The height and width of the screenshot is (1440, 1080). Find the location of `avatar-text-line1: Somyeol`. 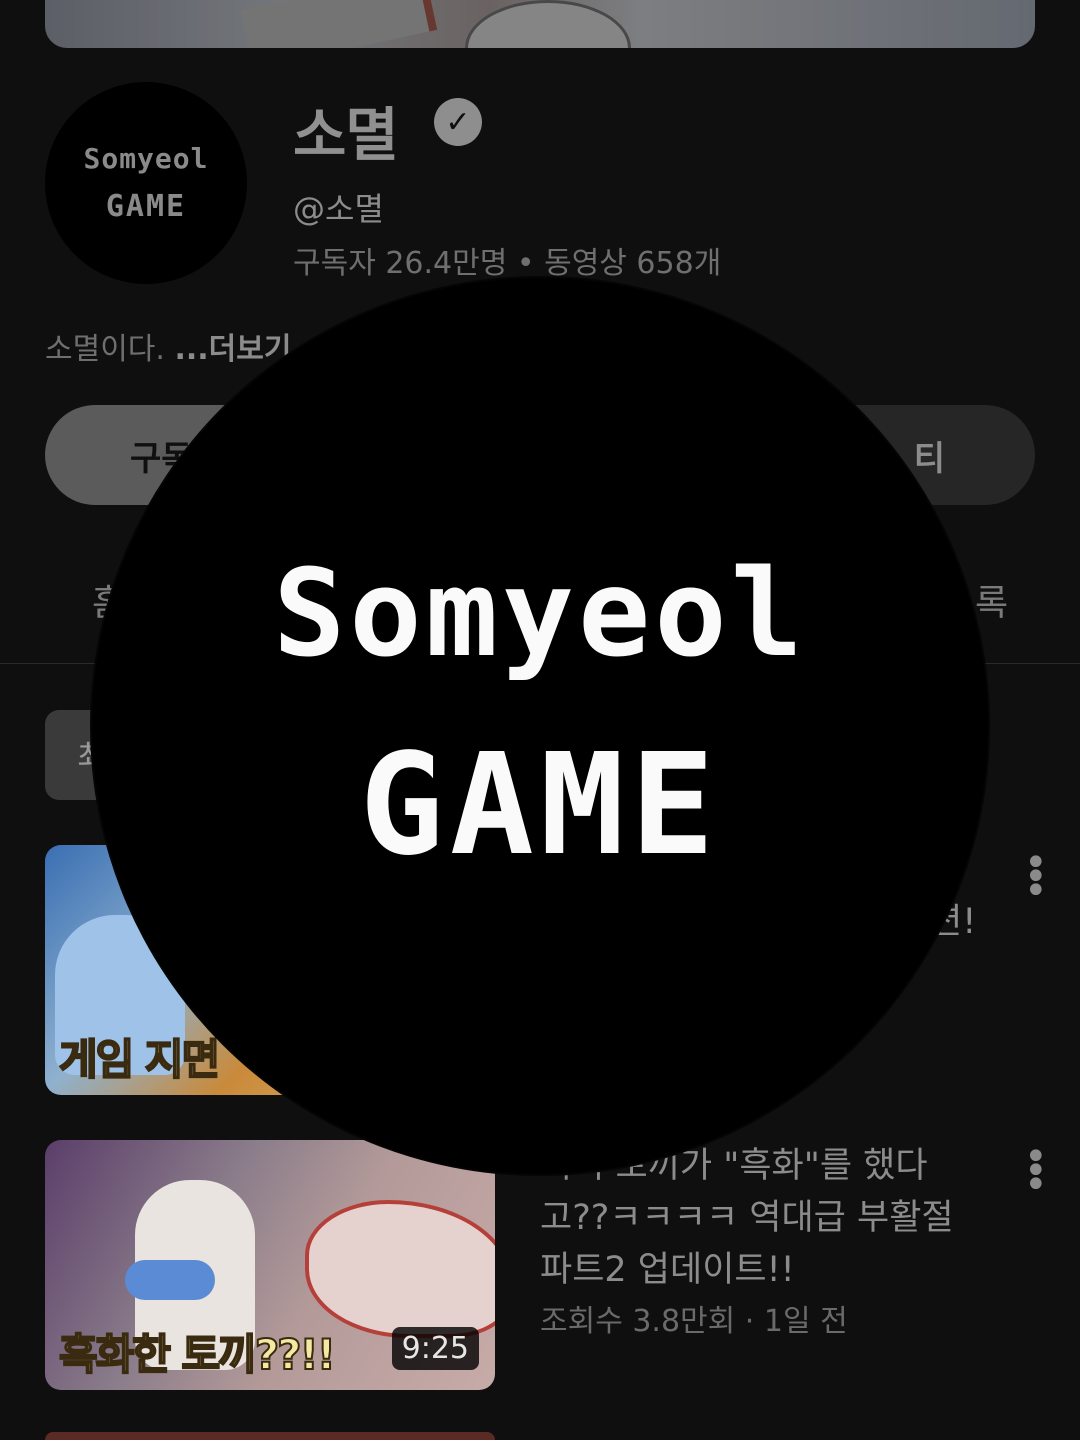

avatar-text-line1: Somyeol is located at coordinates (146, 158).